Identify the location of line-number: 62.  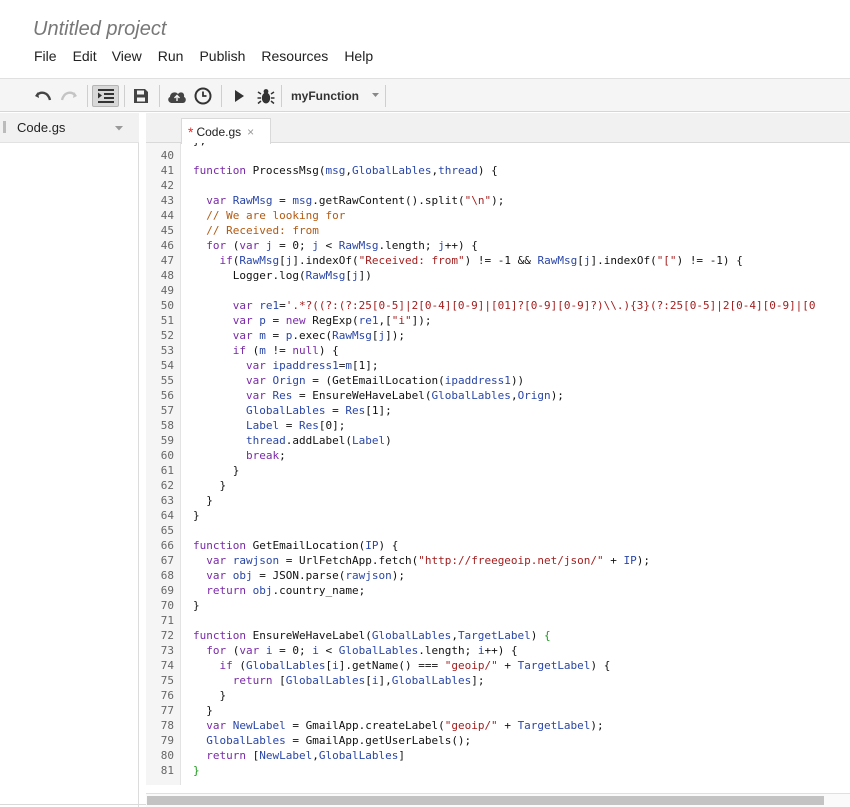
(167, 485).